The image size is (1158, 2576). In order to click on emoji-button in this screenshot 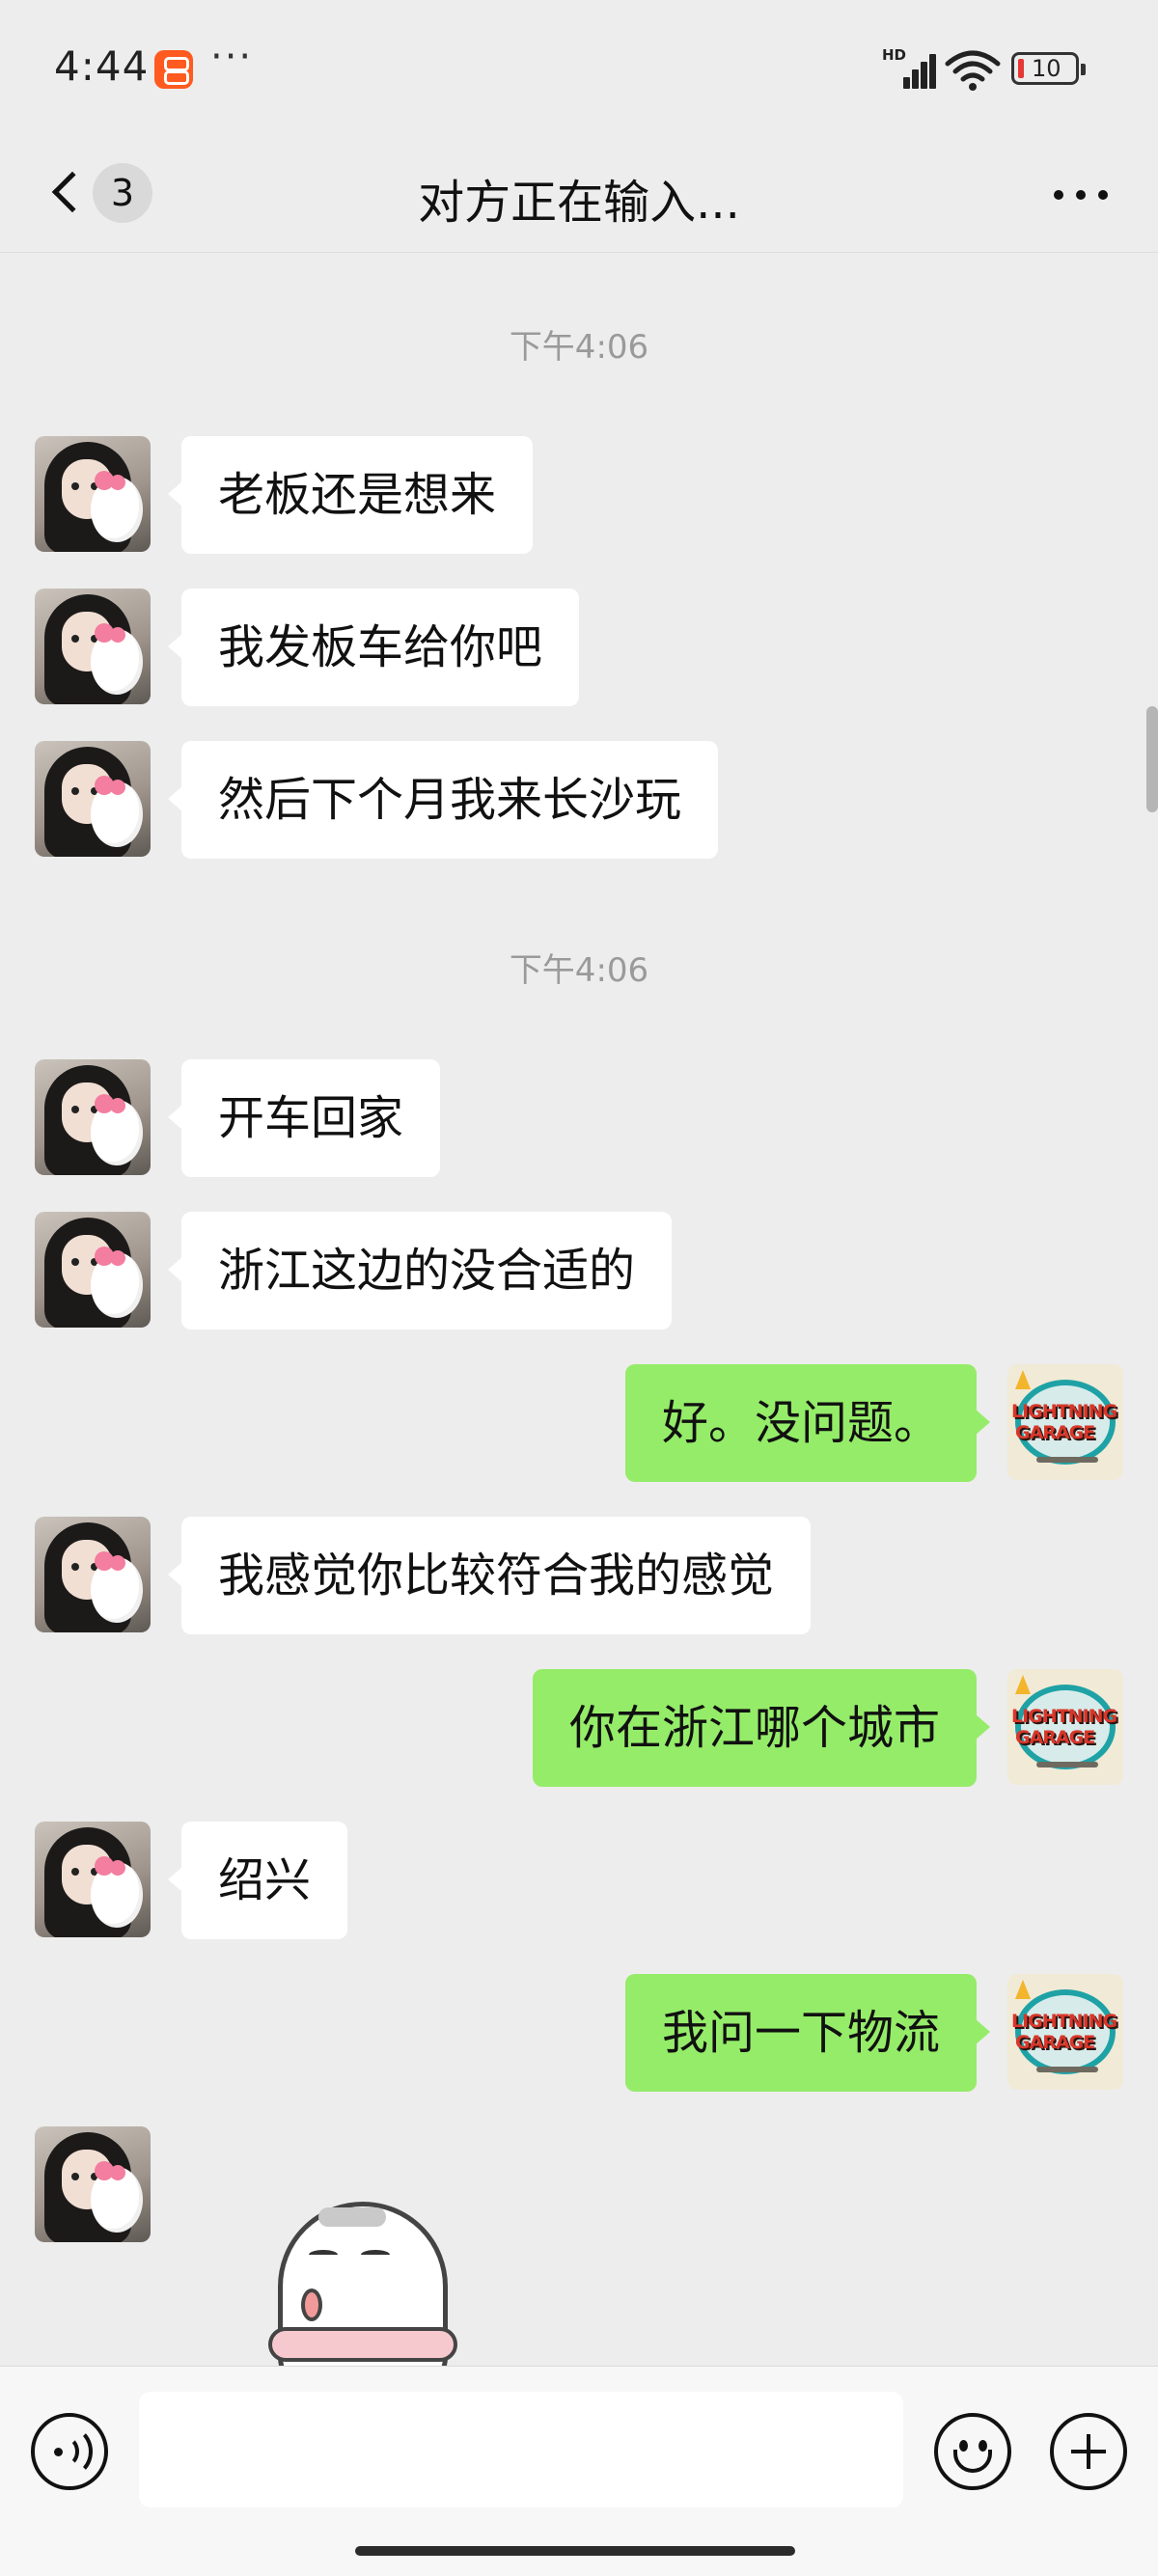, I will do `click(972, 2451)`.